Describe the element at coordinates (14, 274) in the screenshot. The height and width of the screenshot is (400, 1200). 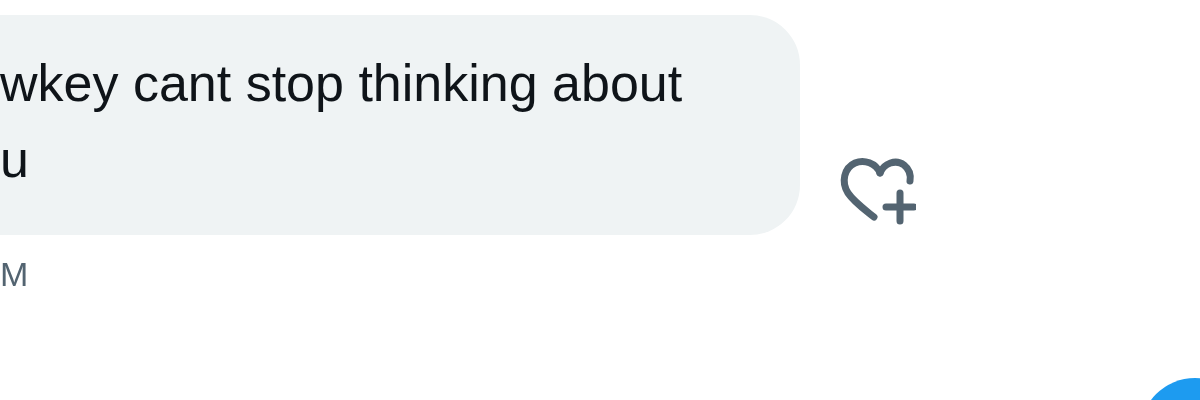
I see `message-time: M` at that location.